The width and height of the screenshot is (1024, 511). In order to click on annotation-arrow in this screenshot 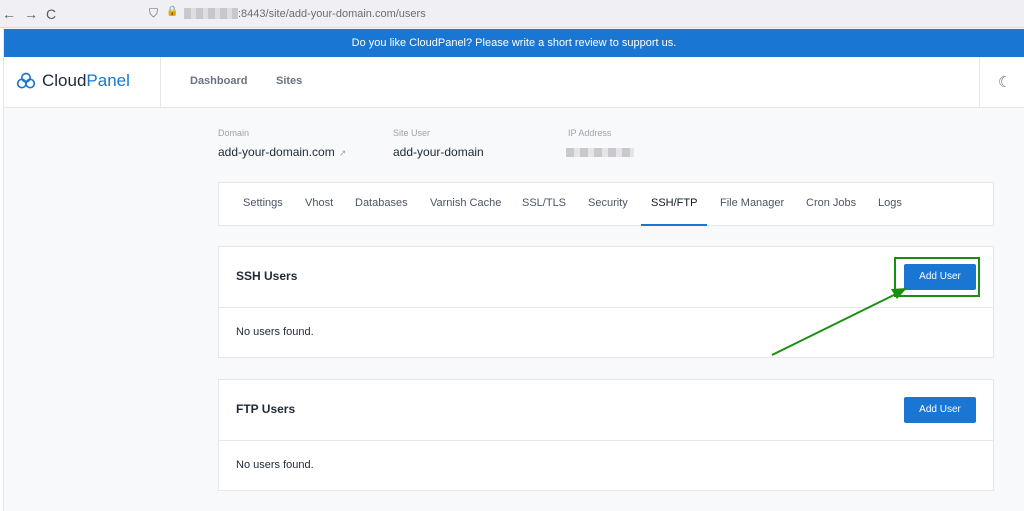, I will do `click(839, 322)`.